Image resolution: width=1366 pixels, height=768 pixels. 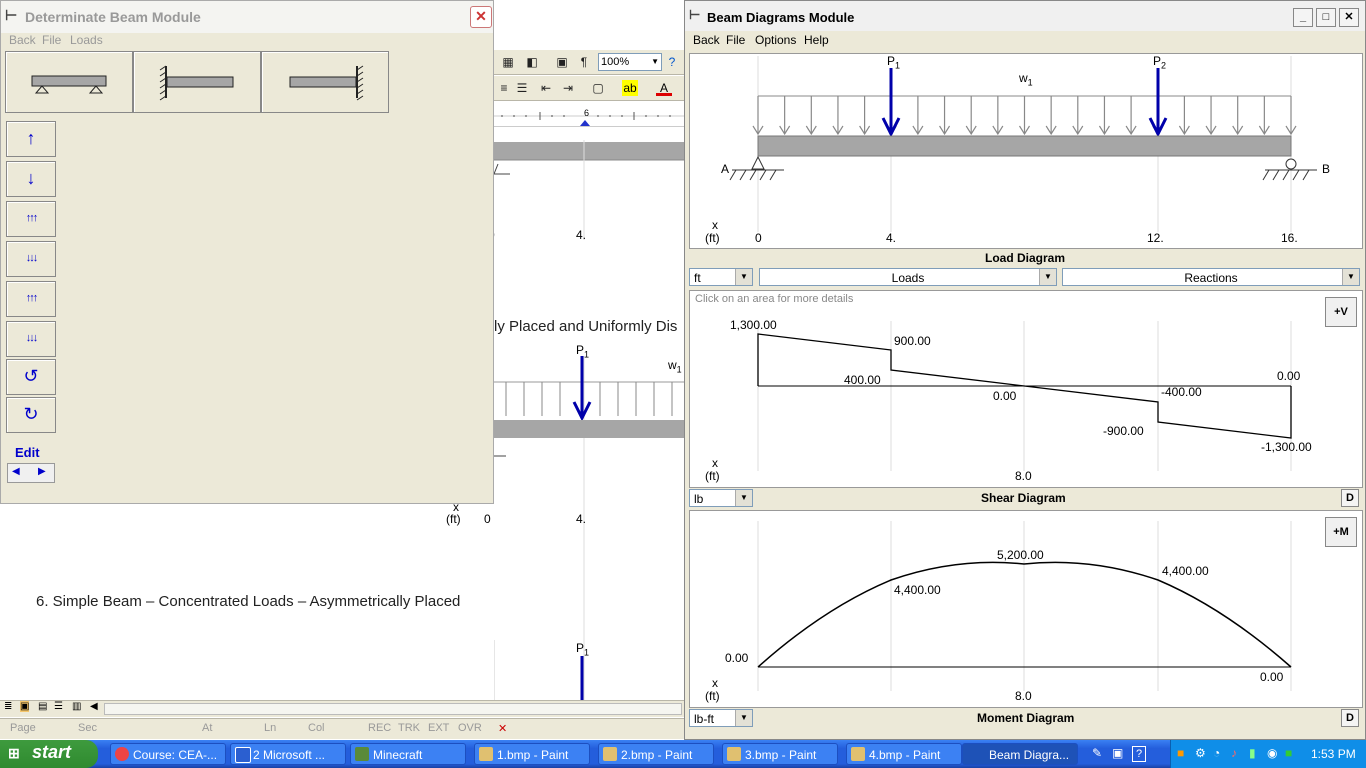 What do you see at coordinates (207, 728) in the screenshot?
I see `status-at: At` at bounding box center [207, 728].